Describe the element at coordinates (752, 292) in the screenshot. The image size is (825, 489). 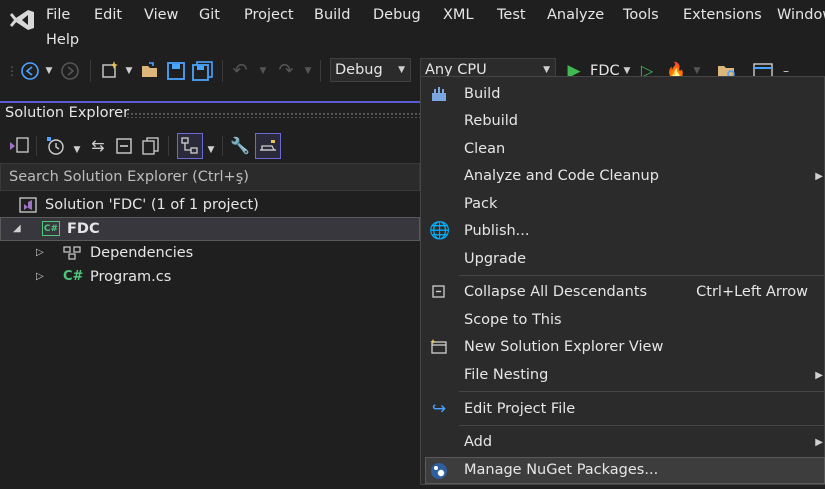
I see `collapse-shortcut: Ctrl+Left Arrow` at that location.